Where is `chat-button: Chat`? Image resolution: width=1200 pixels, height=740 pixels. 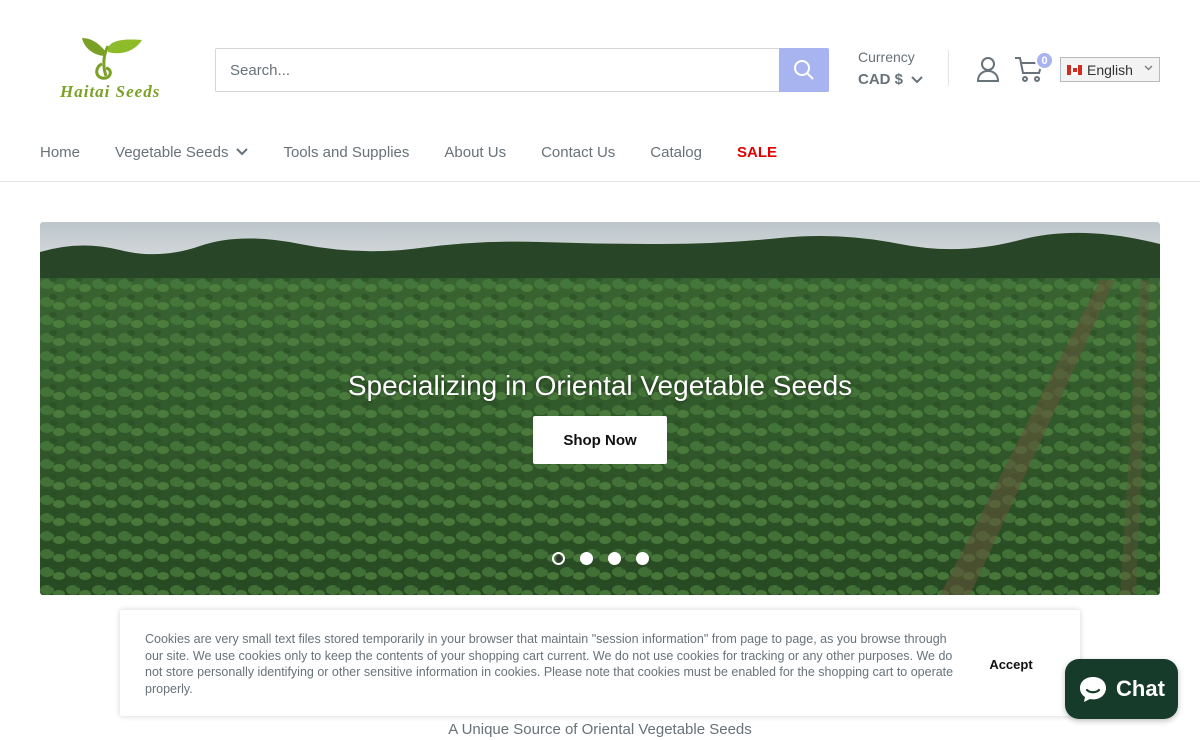 chat-button: Chat is located at coordinates (1121, 689).